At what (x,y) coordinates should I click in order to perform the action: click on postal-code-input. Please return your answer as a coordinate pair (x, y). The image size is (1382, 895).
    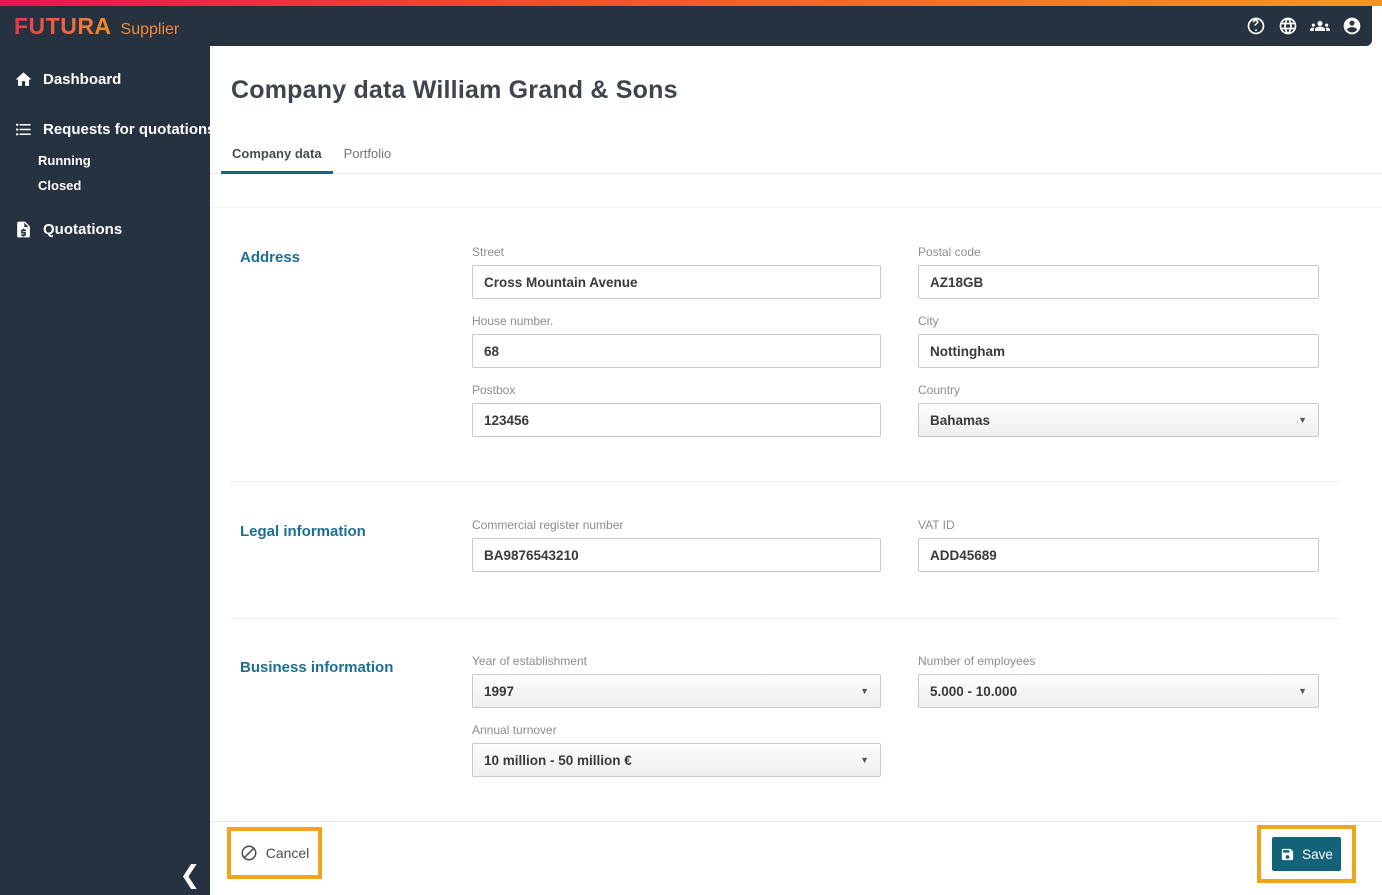
    Looking at the image, I should click on (1118, 282).